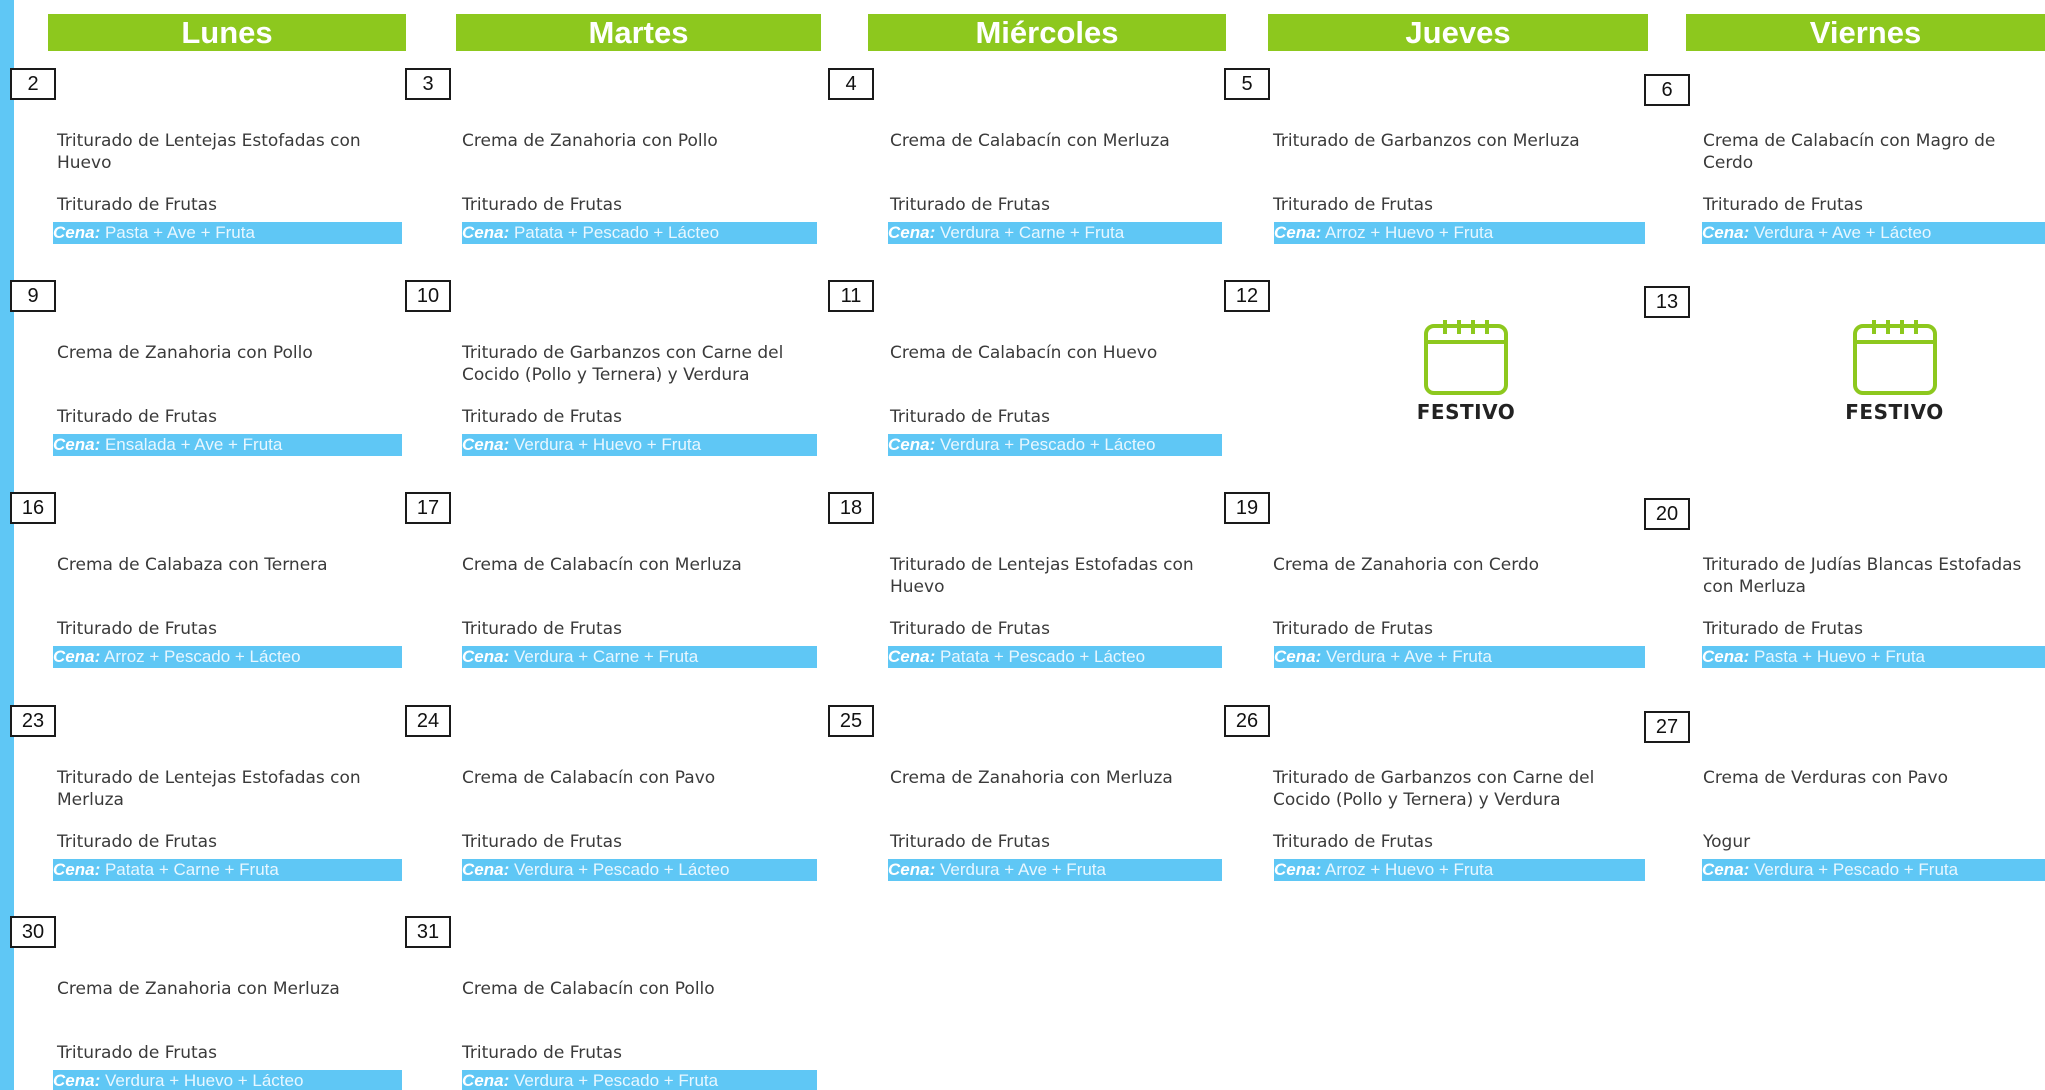 This screenshot has height=1090, width=2045. I want to click on dinner-bar: Cena: Ensalada + Ave + Fruta, so click(227, 445).